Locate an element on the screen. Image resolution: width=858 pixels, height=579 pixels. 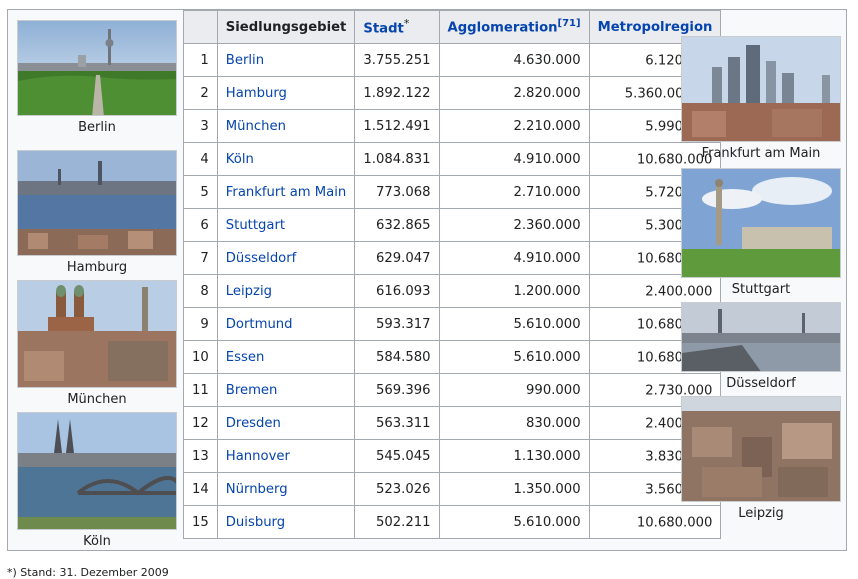
agglomeration-cell: 1.130.000 is located at coordinates (514, 456).